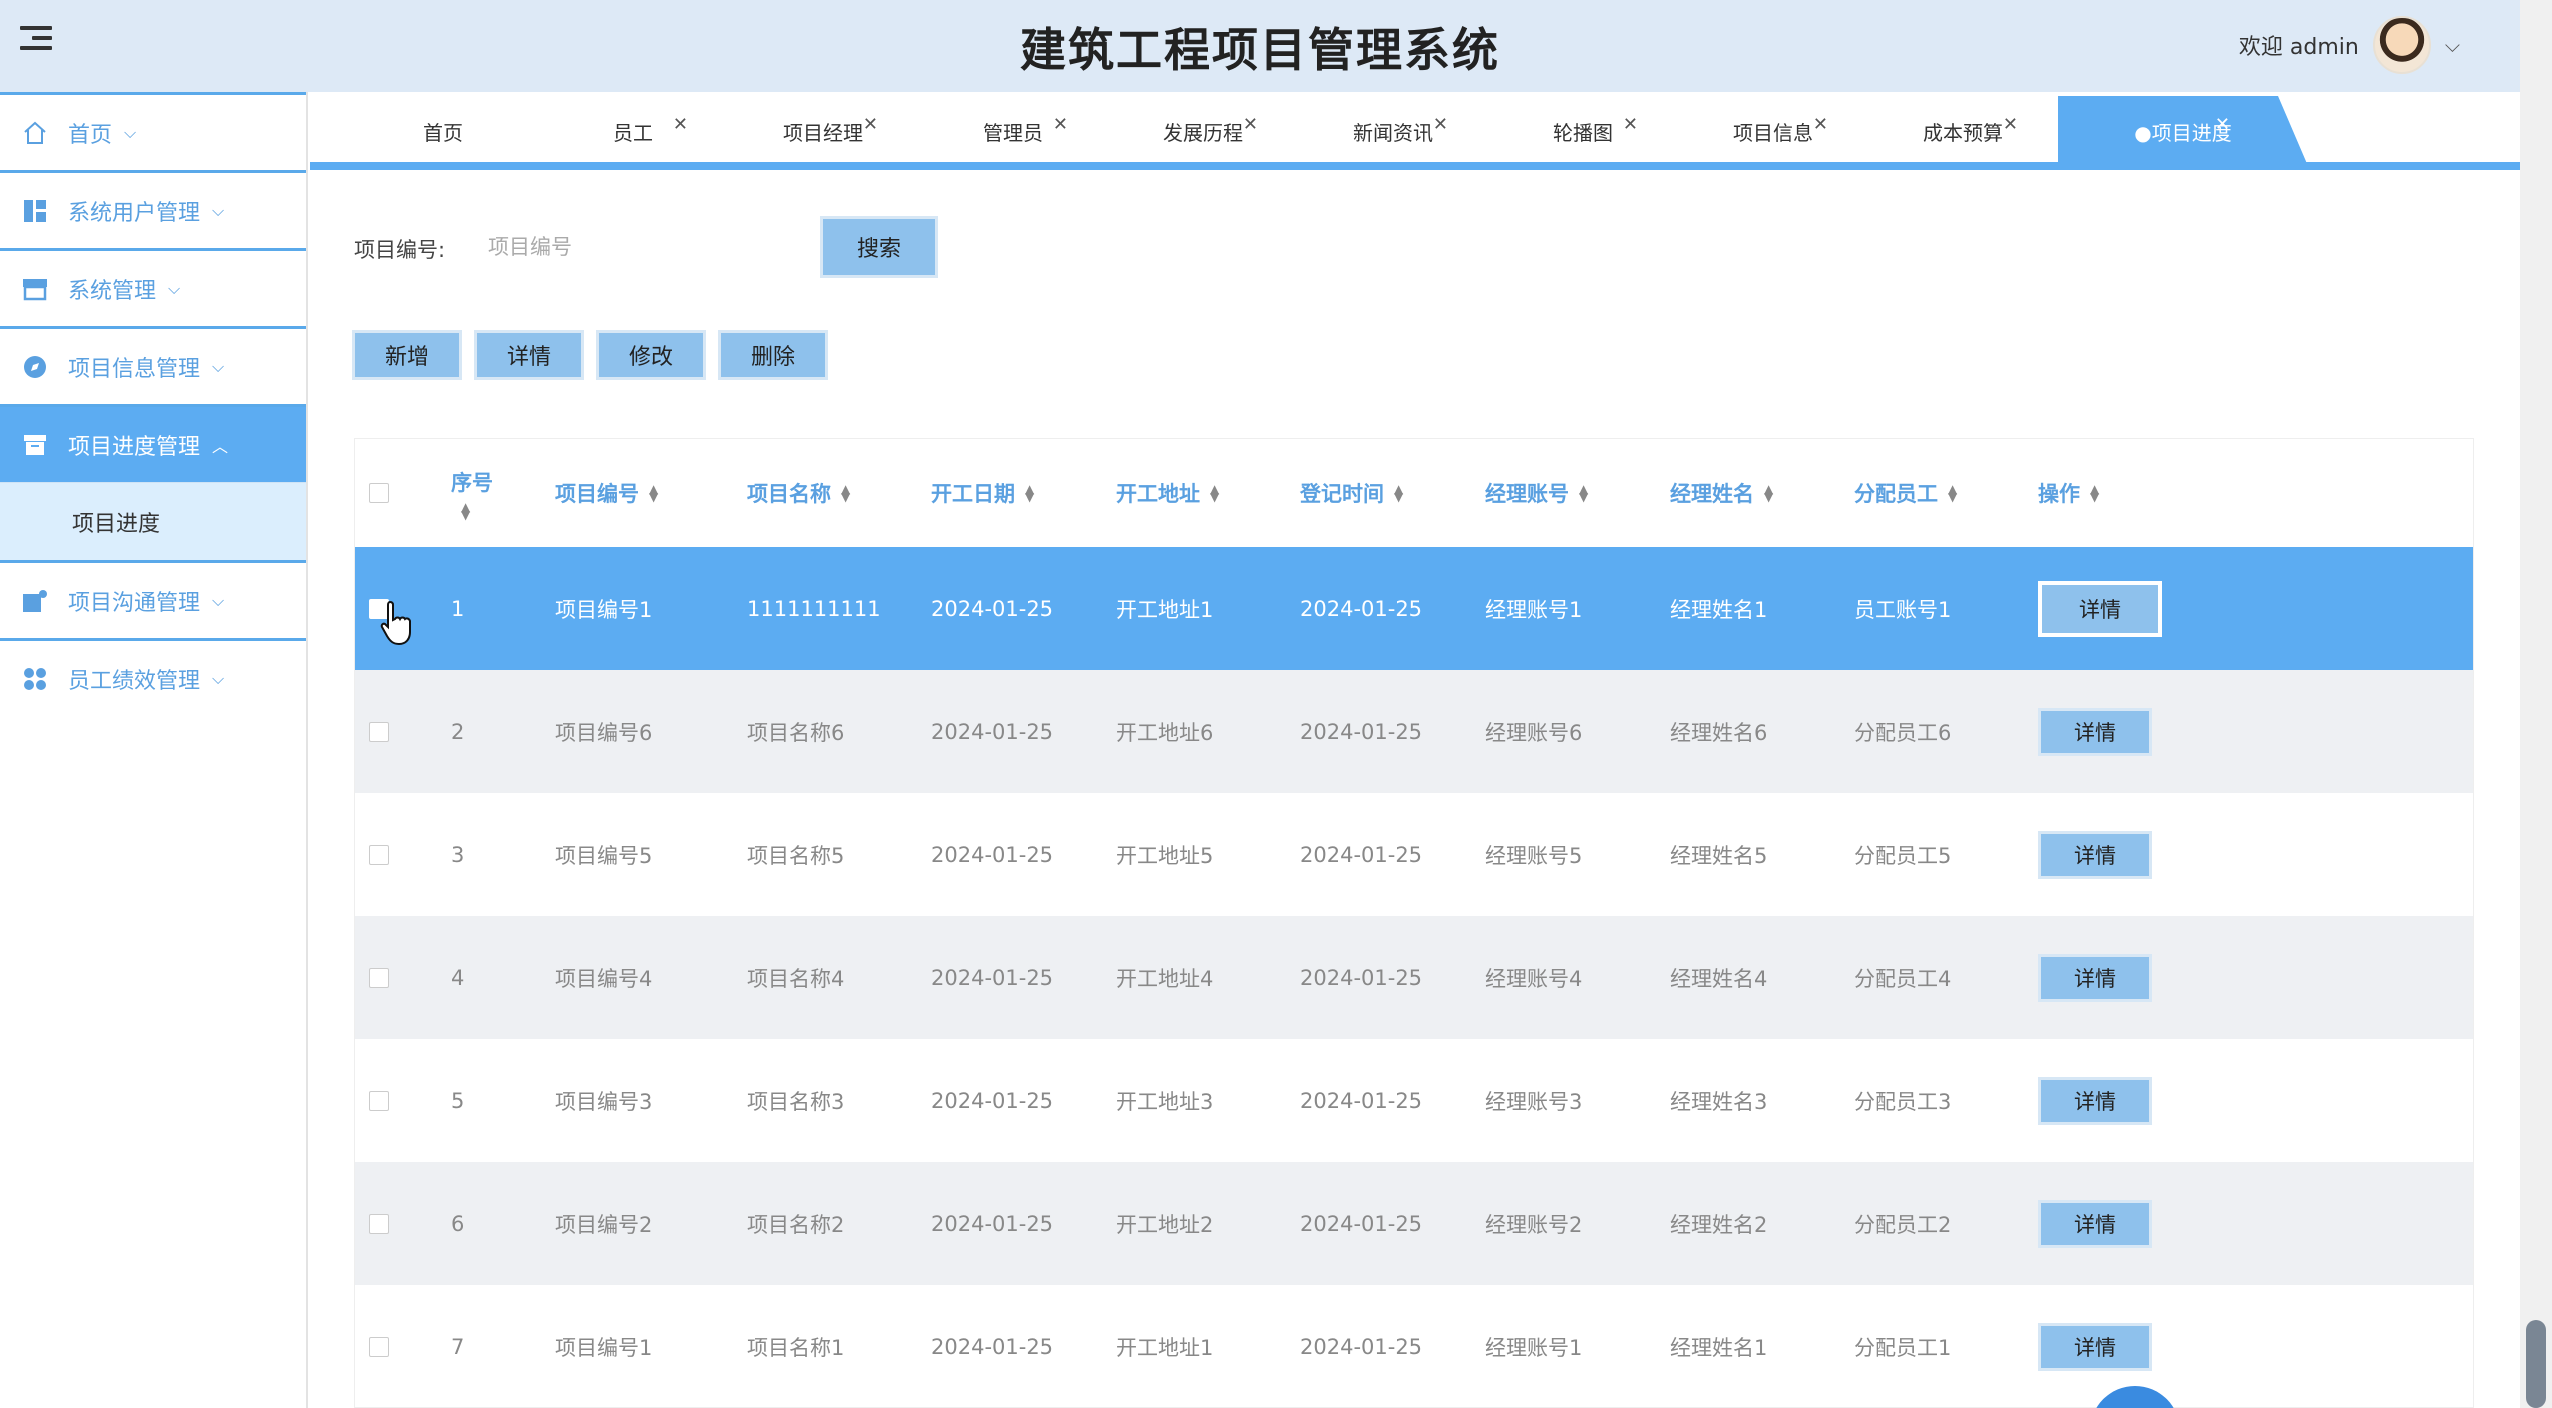 This screenshot has width=2552, height=1408. I want to click on column-header-address: 开工地址 ▲ ▼, so click(1208, 493).